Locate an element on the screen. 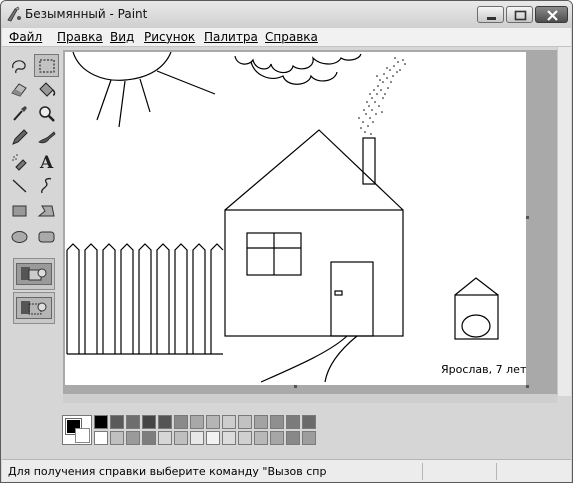  vertical-scrollbar is located at coordinates (564, 221).